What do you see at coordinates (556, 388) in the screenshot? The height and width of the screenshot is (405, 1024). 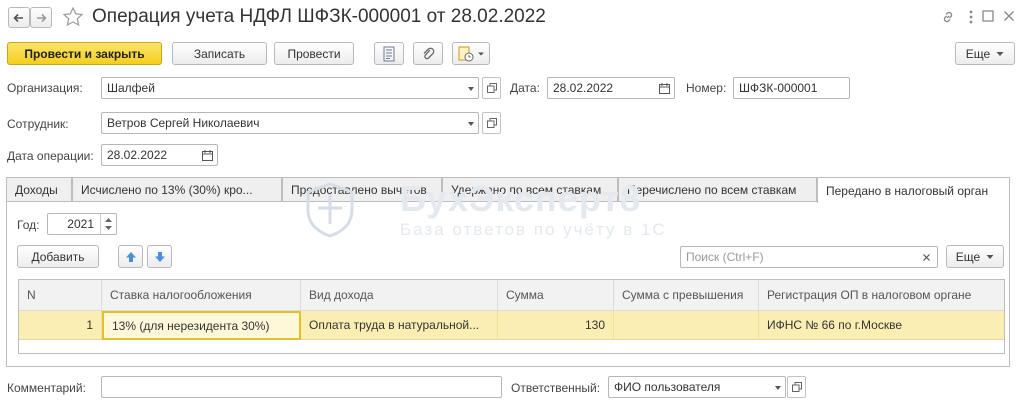 I see `responsible-label: Ответственный:` at bounding box center [556, 388].